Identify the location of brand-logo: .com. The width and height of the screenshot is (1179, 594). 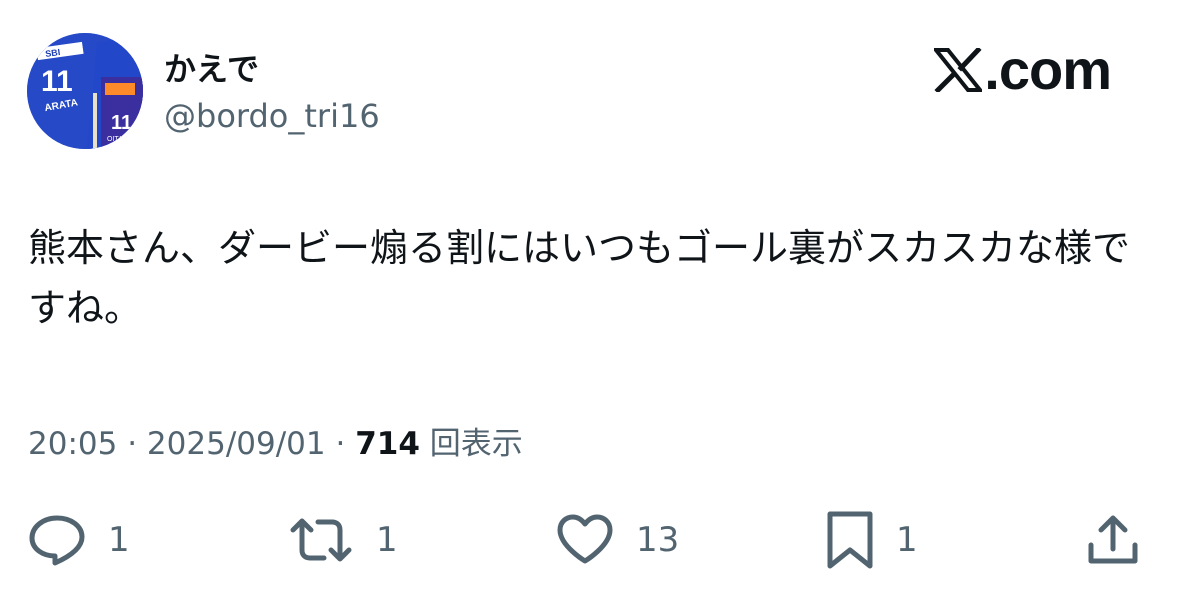
(1023, 70).